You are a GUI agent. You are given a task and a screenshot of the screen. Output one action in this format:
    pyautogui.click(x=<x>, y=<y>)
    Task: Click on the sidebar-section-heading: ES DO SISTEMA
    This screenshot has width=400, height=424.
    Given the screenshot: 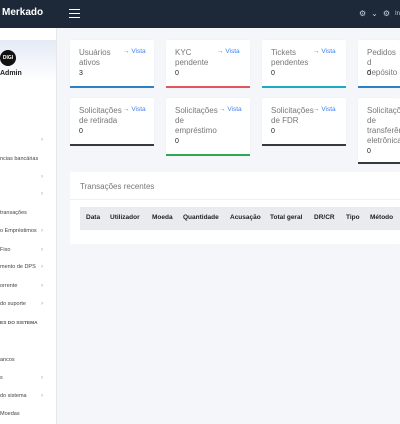 What is the action you would take?
    pyautogui.click(x=19, y=323)
    